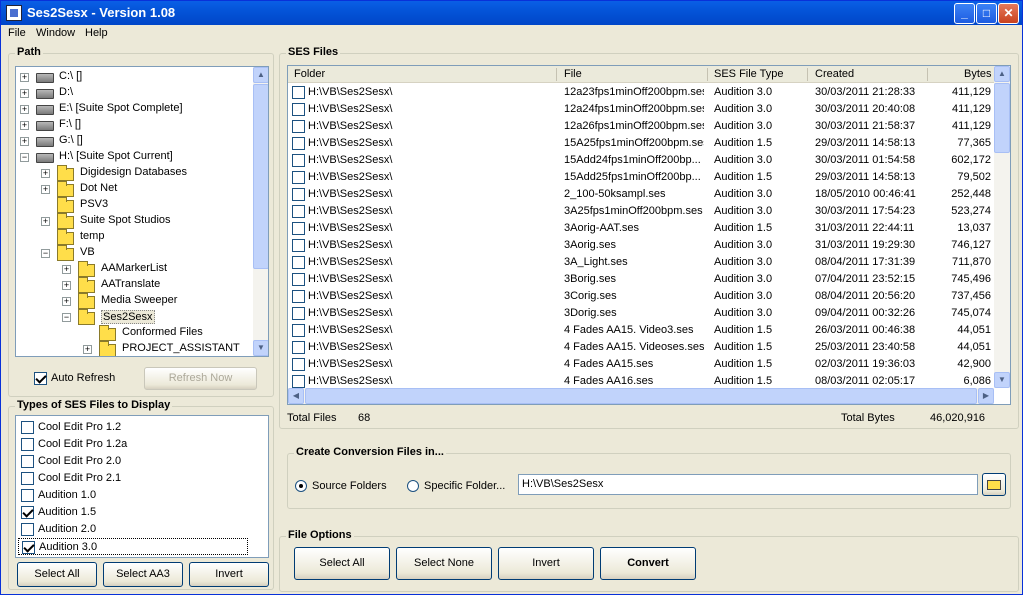 This screenshot has width=1023, height=595. What do you see at coordinates (133, 478) in the screenshot?
I see `type-option: Cool Edit Pro 2.1` at bounding box center [133, 478].